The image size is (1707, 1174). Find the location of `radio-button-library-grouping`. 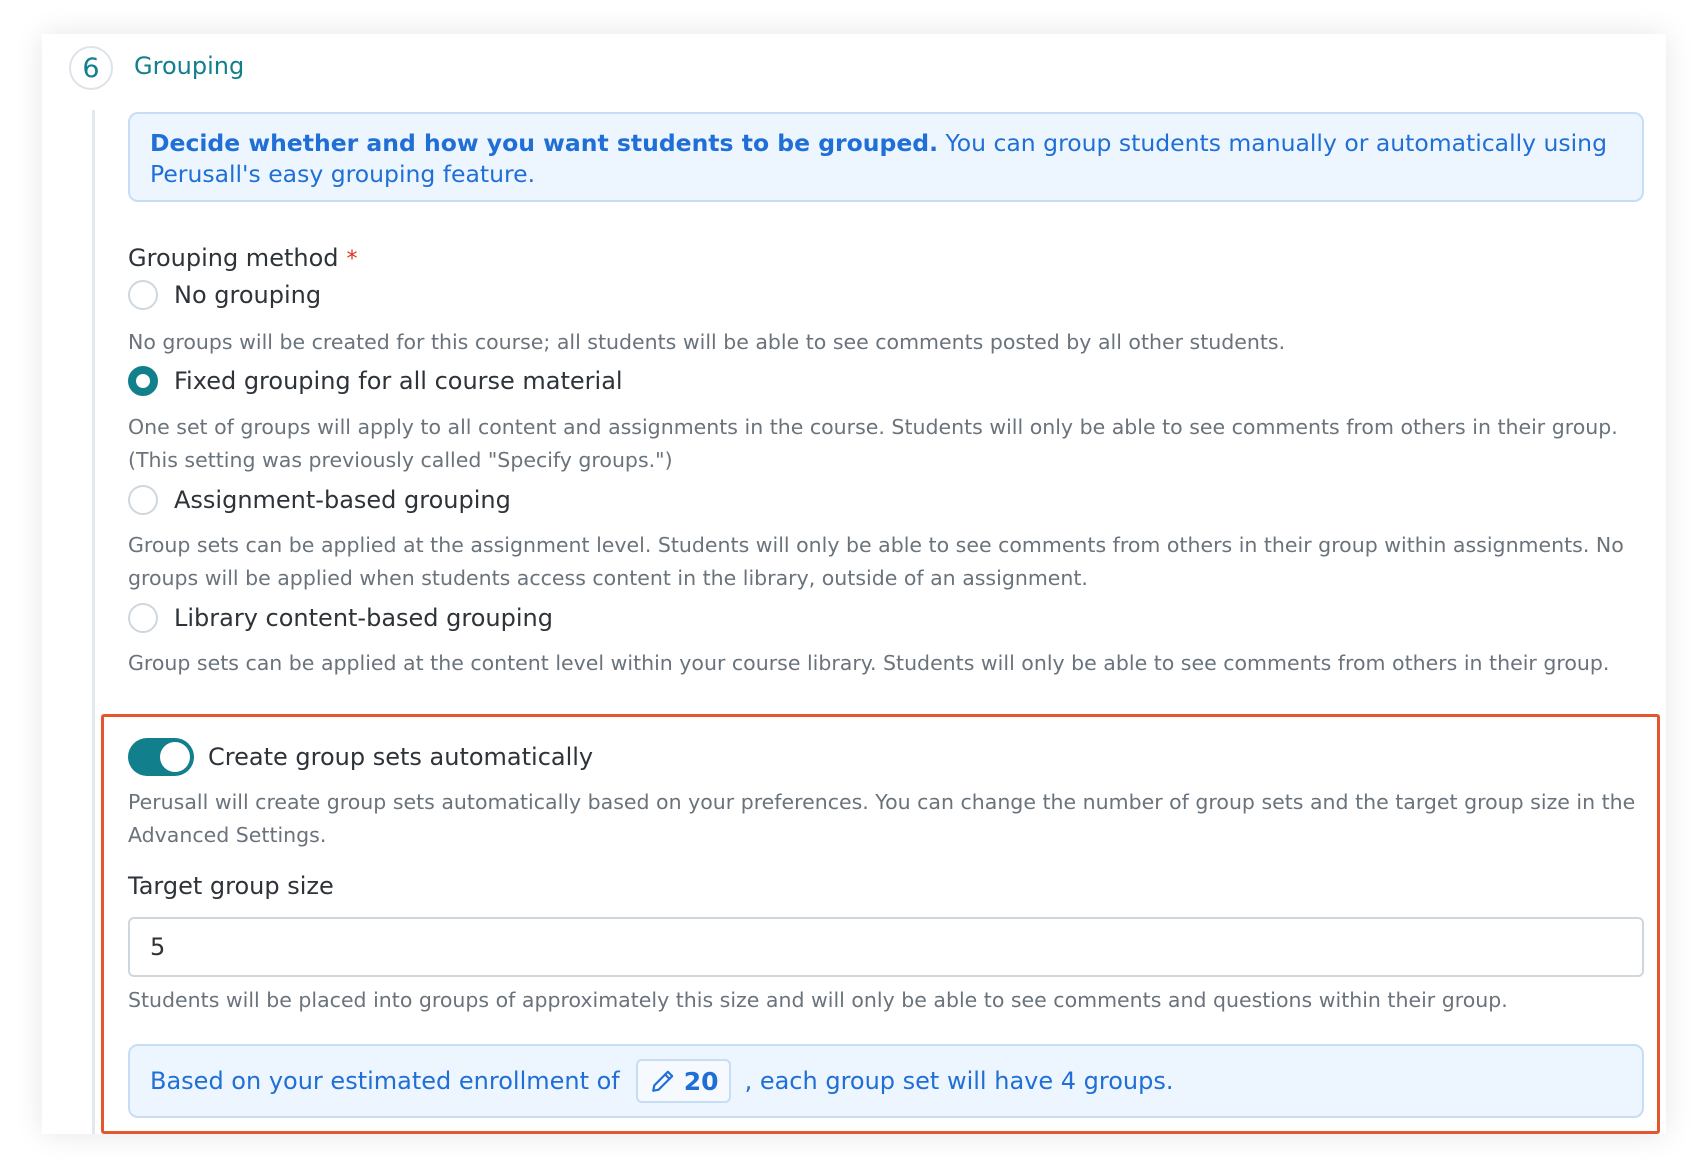

radio-button-library-grouping is located at coordinates (143, 618).